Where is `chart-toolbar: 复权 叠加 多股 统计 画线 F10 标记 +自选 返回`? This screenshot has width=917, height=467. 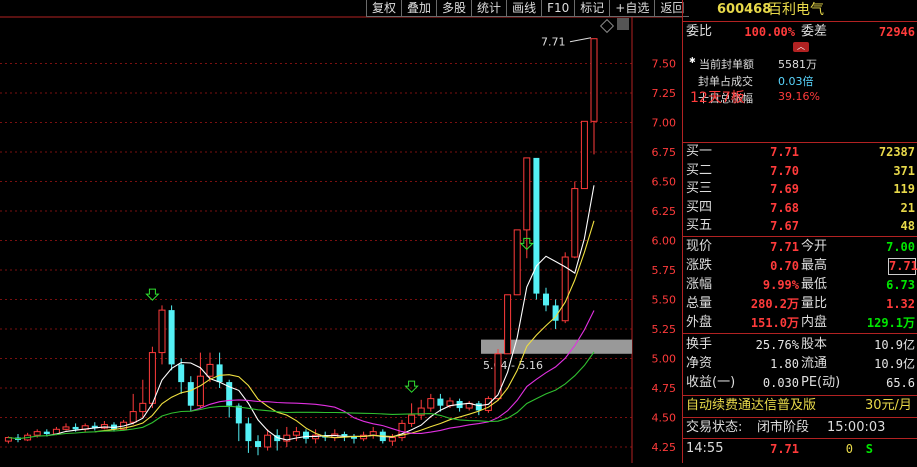
chart-toolbar: 复权 叠加 多股 统计 画线 F10 标记 +自选 返回 is located at coordinates (528, 8).